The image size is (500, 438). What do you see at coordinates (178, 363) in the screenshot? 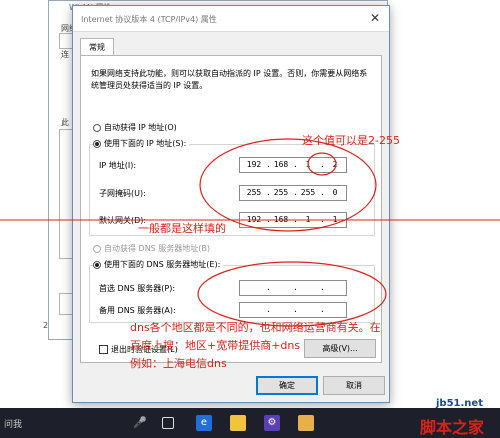
I see `note-dns-line3: 例如：上海电信dns` at bounding box center [178, 363].